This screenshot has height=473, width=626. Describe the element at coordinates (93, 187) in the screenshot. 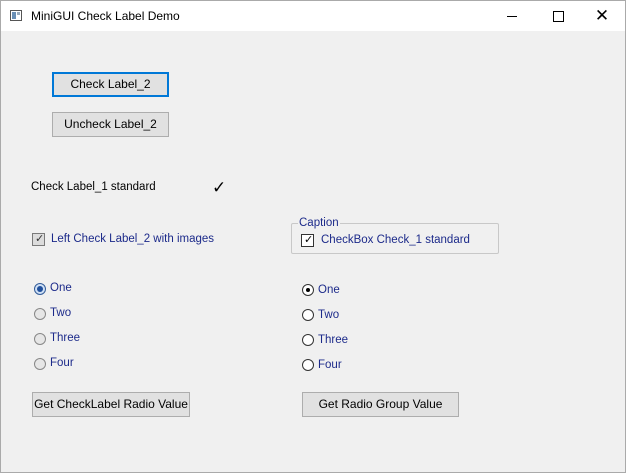

I see `check-label-1-text: Check Label_1 standard` at that location.